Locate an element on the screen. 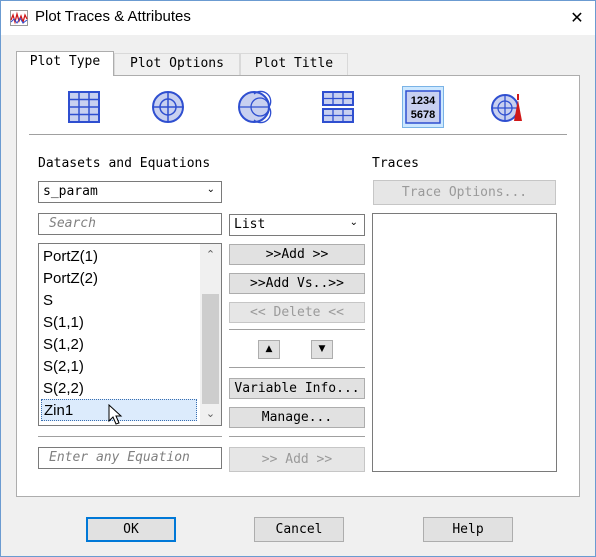 Image resolution: width=596 pixels, height=557 pixels. plot-type-list: 1234 5678 is located at coordinates (423, 107).